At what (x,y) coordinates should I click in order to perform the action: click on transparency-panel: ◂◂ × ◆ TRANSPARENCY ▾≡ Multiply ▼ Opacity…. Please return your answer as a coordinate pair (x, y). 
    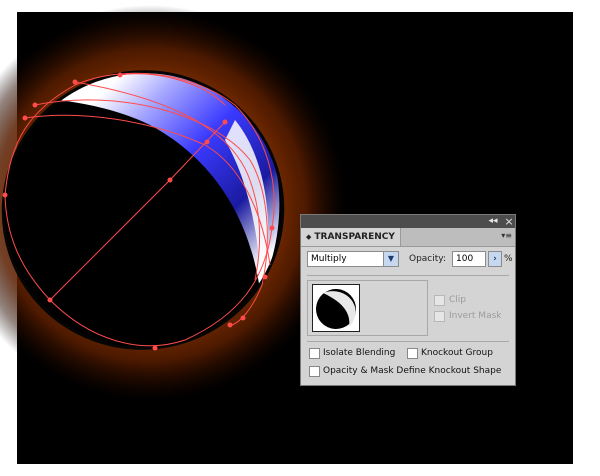
    Looking at the image, I should click on (408, 300).